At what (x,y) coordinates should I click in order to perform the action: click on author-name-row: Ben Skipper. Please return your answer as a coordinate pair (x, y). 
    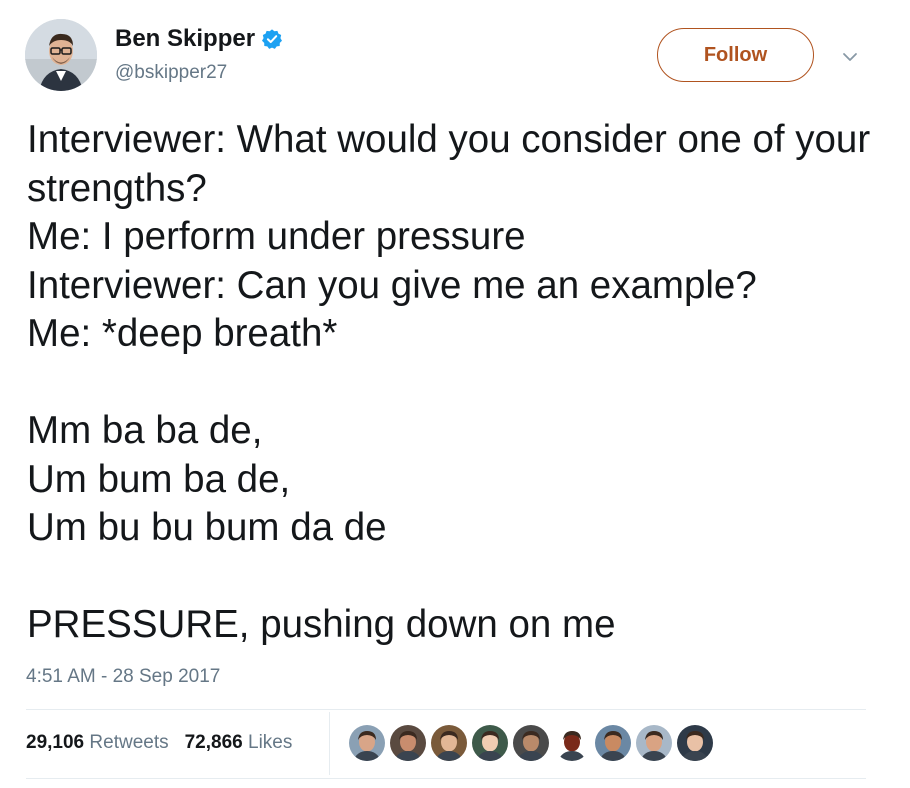
    Looking at the image, I should click on (199, 39).